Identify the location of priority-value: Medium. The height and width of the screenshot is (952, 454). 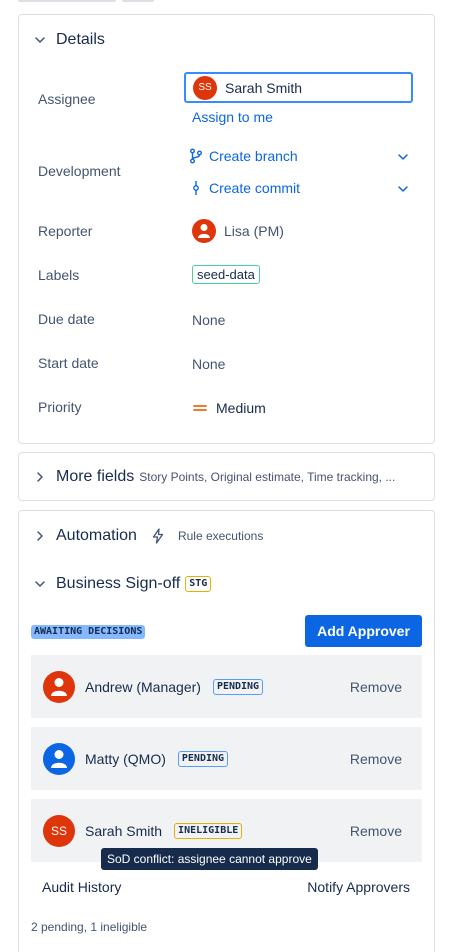
(229, 408).